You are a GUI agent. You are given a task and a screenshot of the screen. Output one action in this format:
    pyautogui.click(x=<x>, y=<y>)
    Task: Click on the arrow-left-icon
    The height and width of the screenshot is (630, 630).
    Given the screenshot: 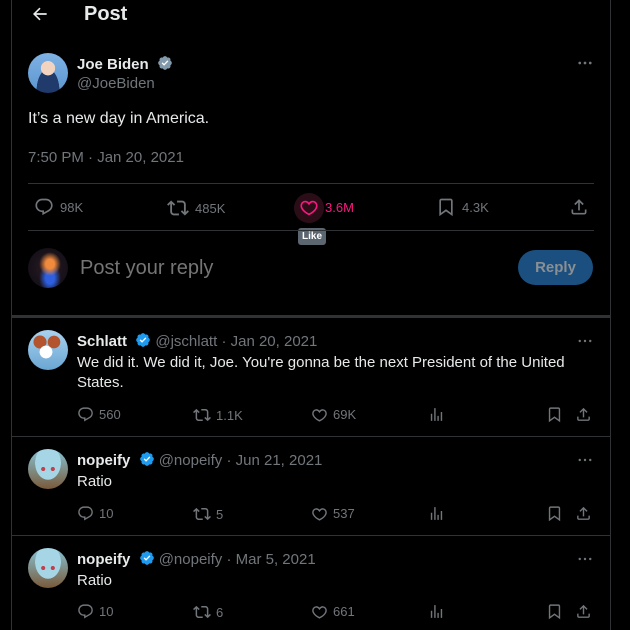 What is the action you would take?
    pyautogui.click(x=40, y=14)
    